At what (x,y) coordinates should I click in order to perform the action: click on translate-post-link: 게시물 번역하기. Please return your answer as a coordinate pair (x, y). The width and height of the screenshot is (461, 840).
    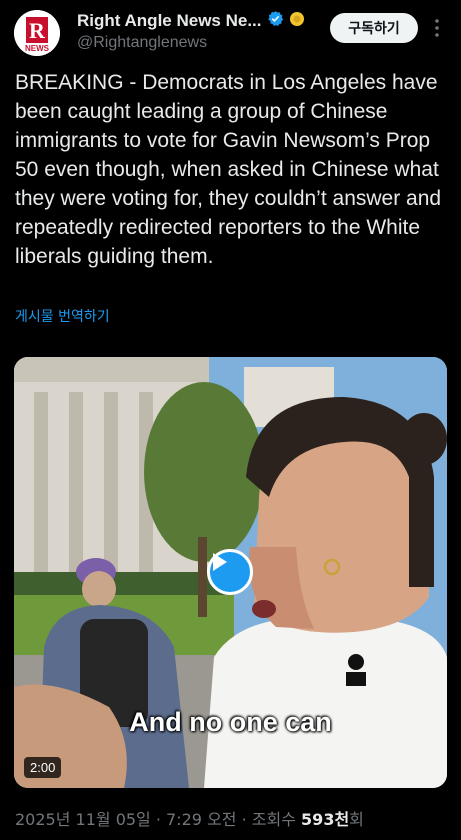
    Looking at the image, I should click on (62, 316).